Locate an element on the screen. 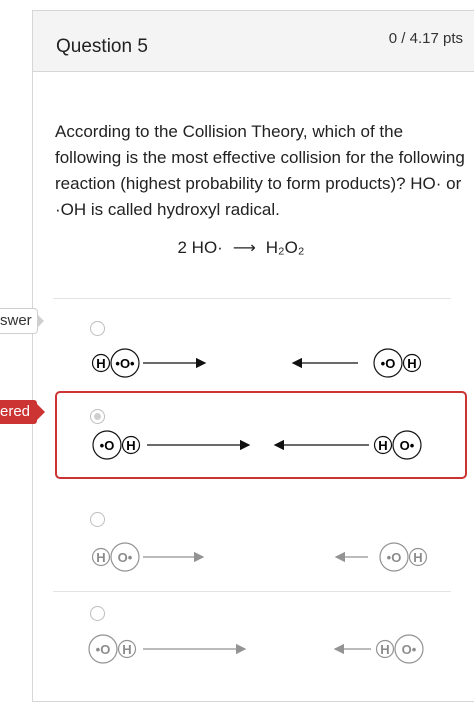 The height and width of the screenshot is (702, 474). collision-diagram-3: H O• •O H is located at coordinates (259, 557).